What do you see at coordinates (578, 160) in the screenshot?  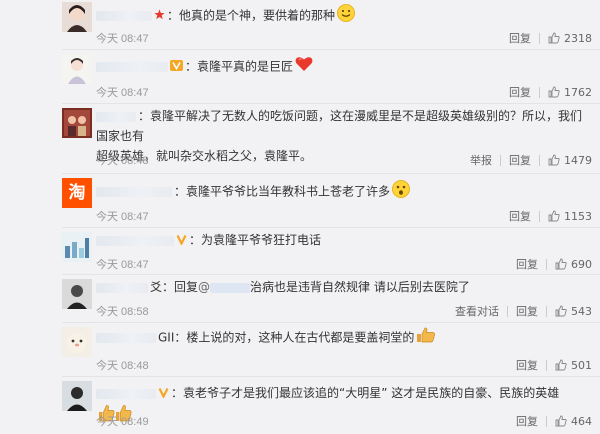 I see `like-count: 1479` at bounding box center [578, 160].